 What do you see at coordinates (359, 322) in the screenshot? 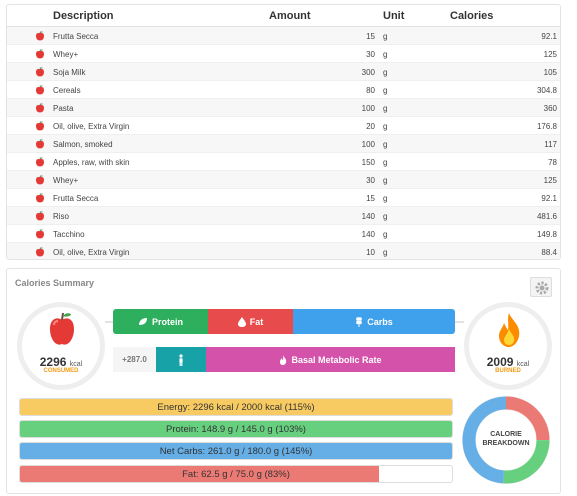
I see `wheat-icon` at bounding box center [359, 322].